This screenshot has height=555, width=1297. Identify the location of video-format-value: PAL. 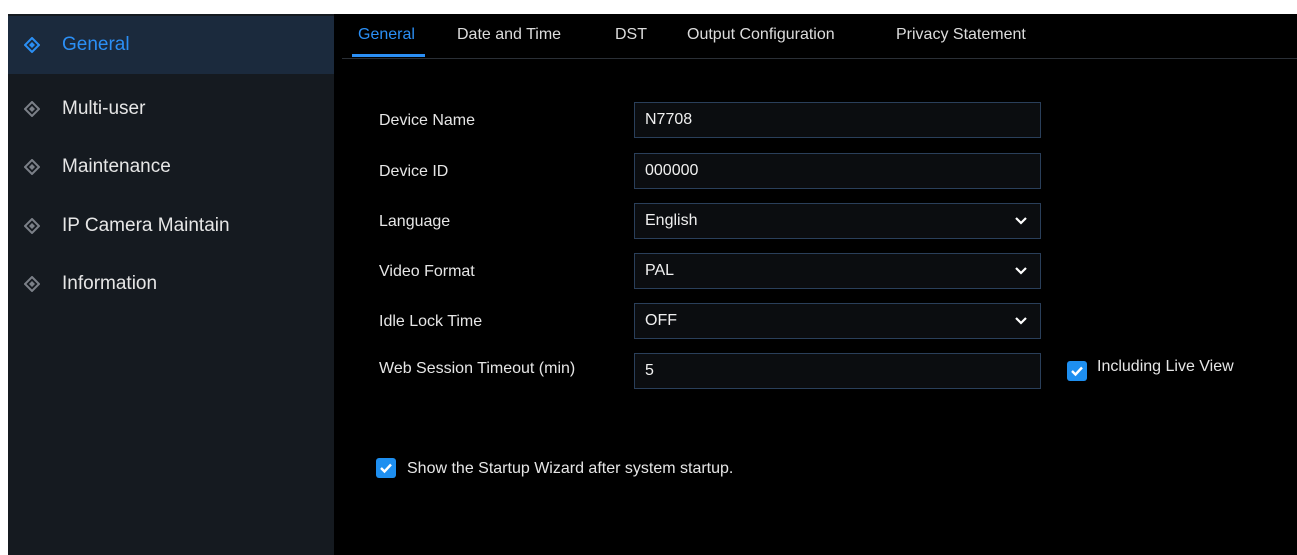
(660, 270).